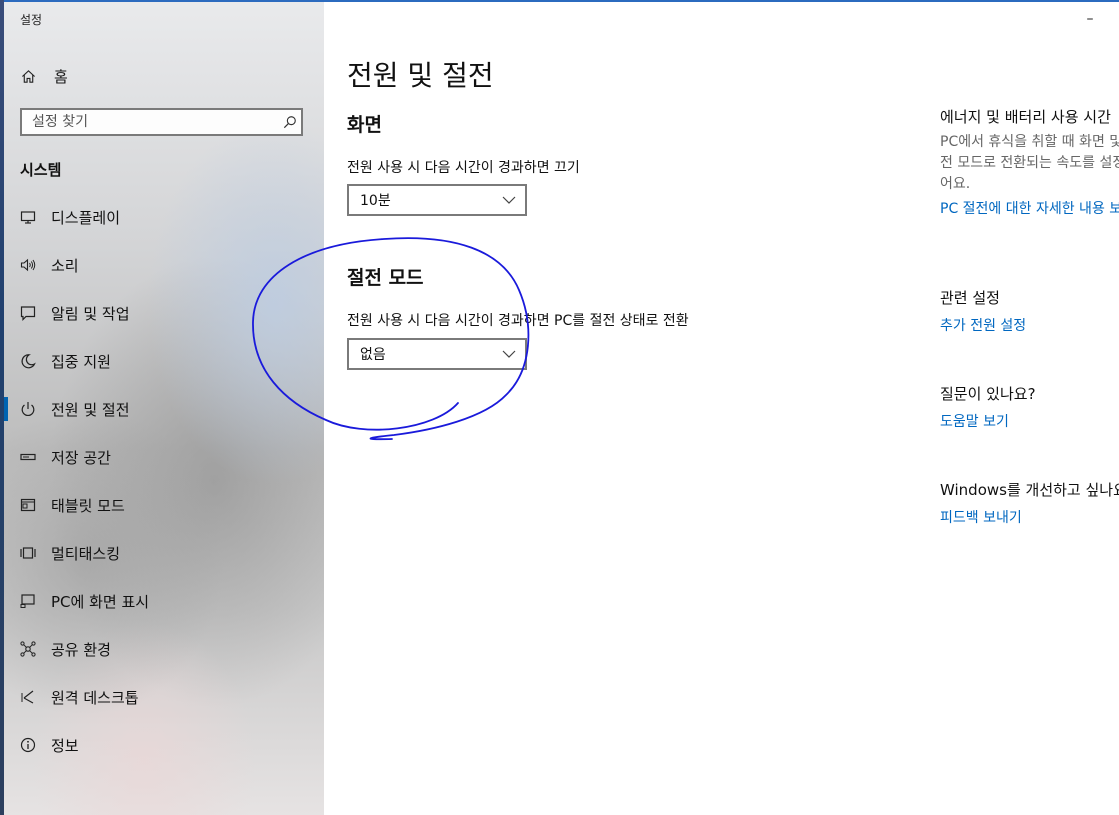 The image size is (1119, 815). Describe the element at coordinates (164, 697) in the screenshot. I see `sidebar-item-remote-desktop: 원격 데스크톱` at that location.